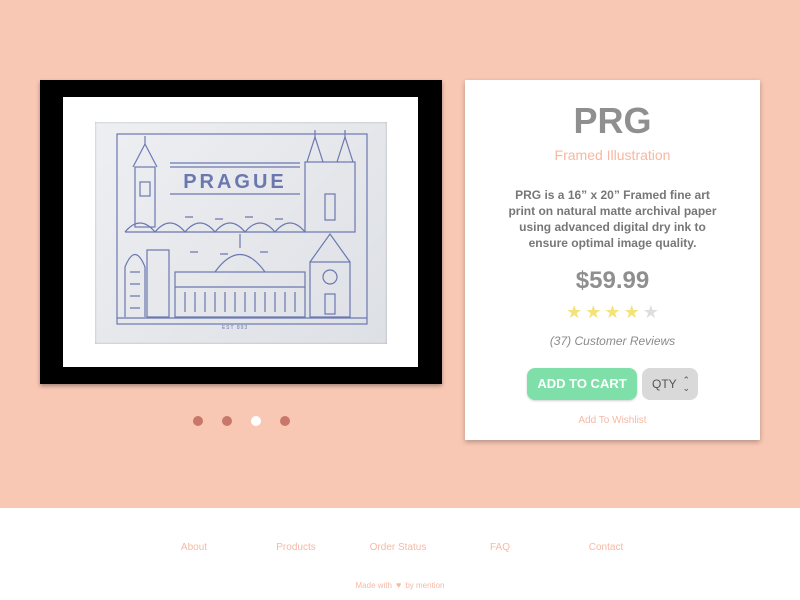 The height and width of the screenshot is (600, 800). Describe the element at coordinates (612, 155) in the screenshot. I see `product-subtitle: Framed Illustration` at that location.